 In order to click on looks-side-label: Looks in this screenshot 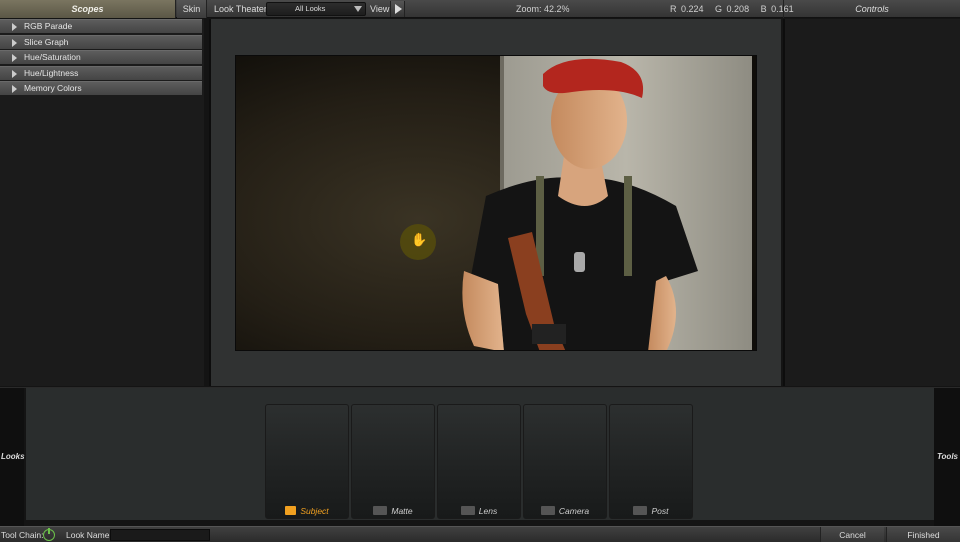, I will do `click(13, 456)`.